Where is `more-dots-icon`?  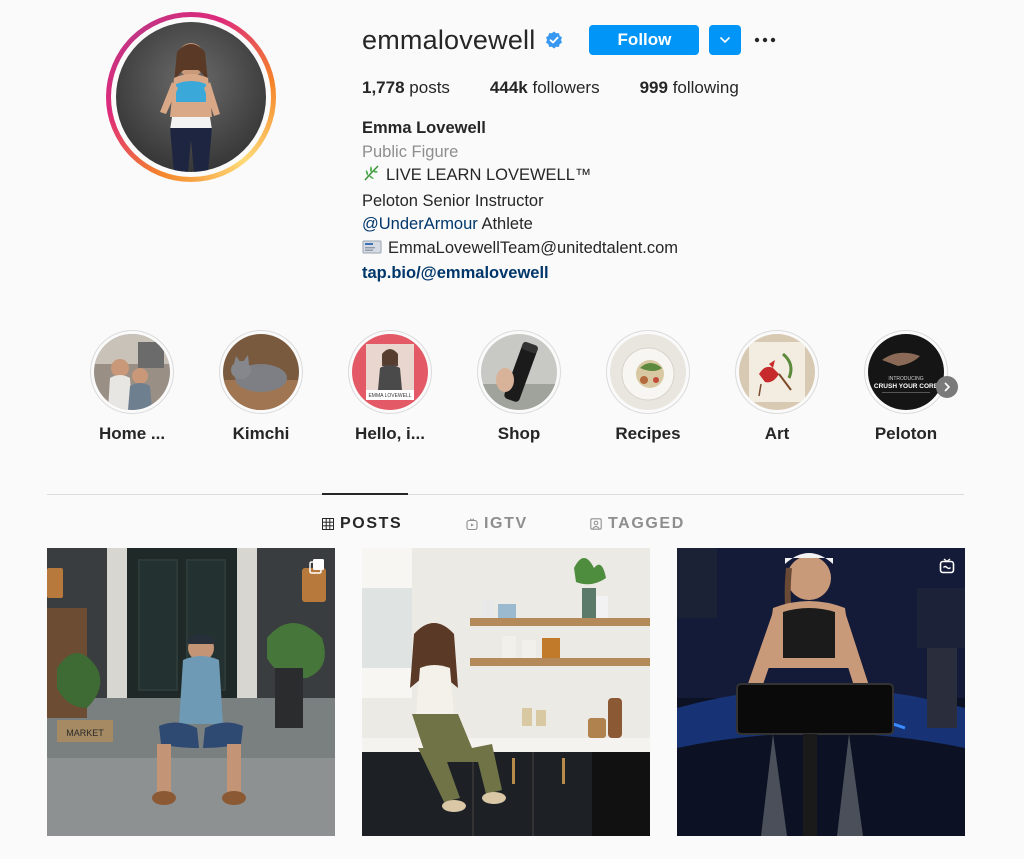 more-dots-icon is located at coordinates (765, 40).